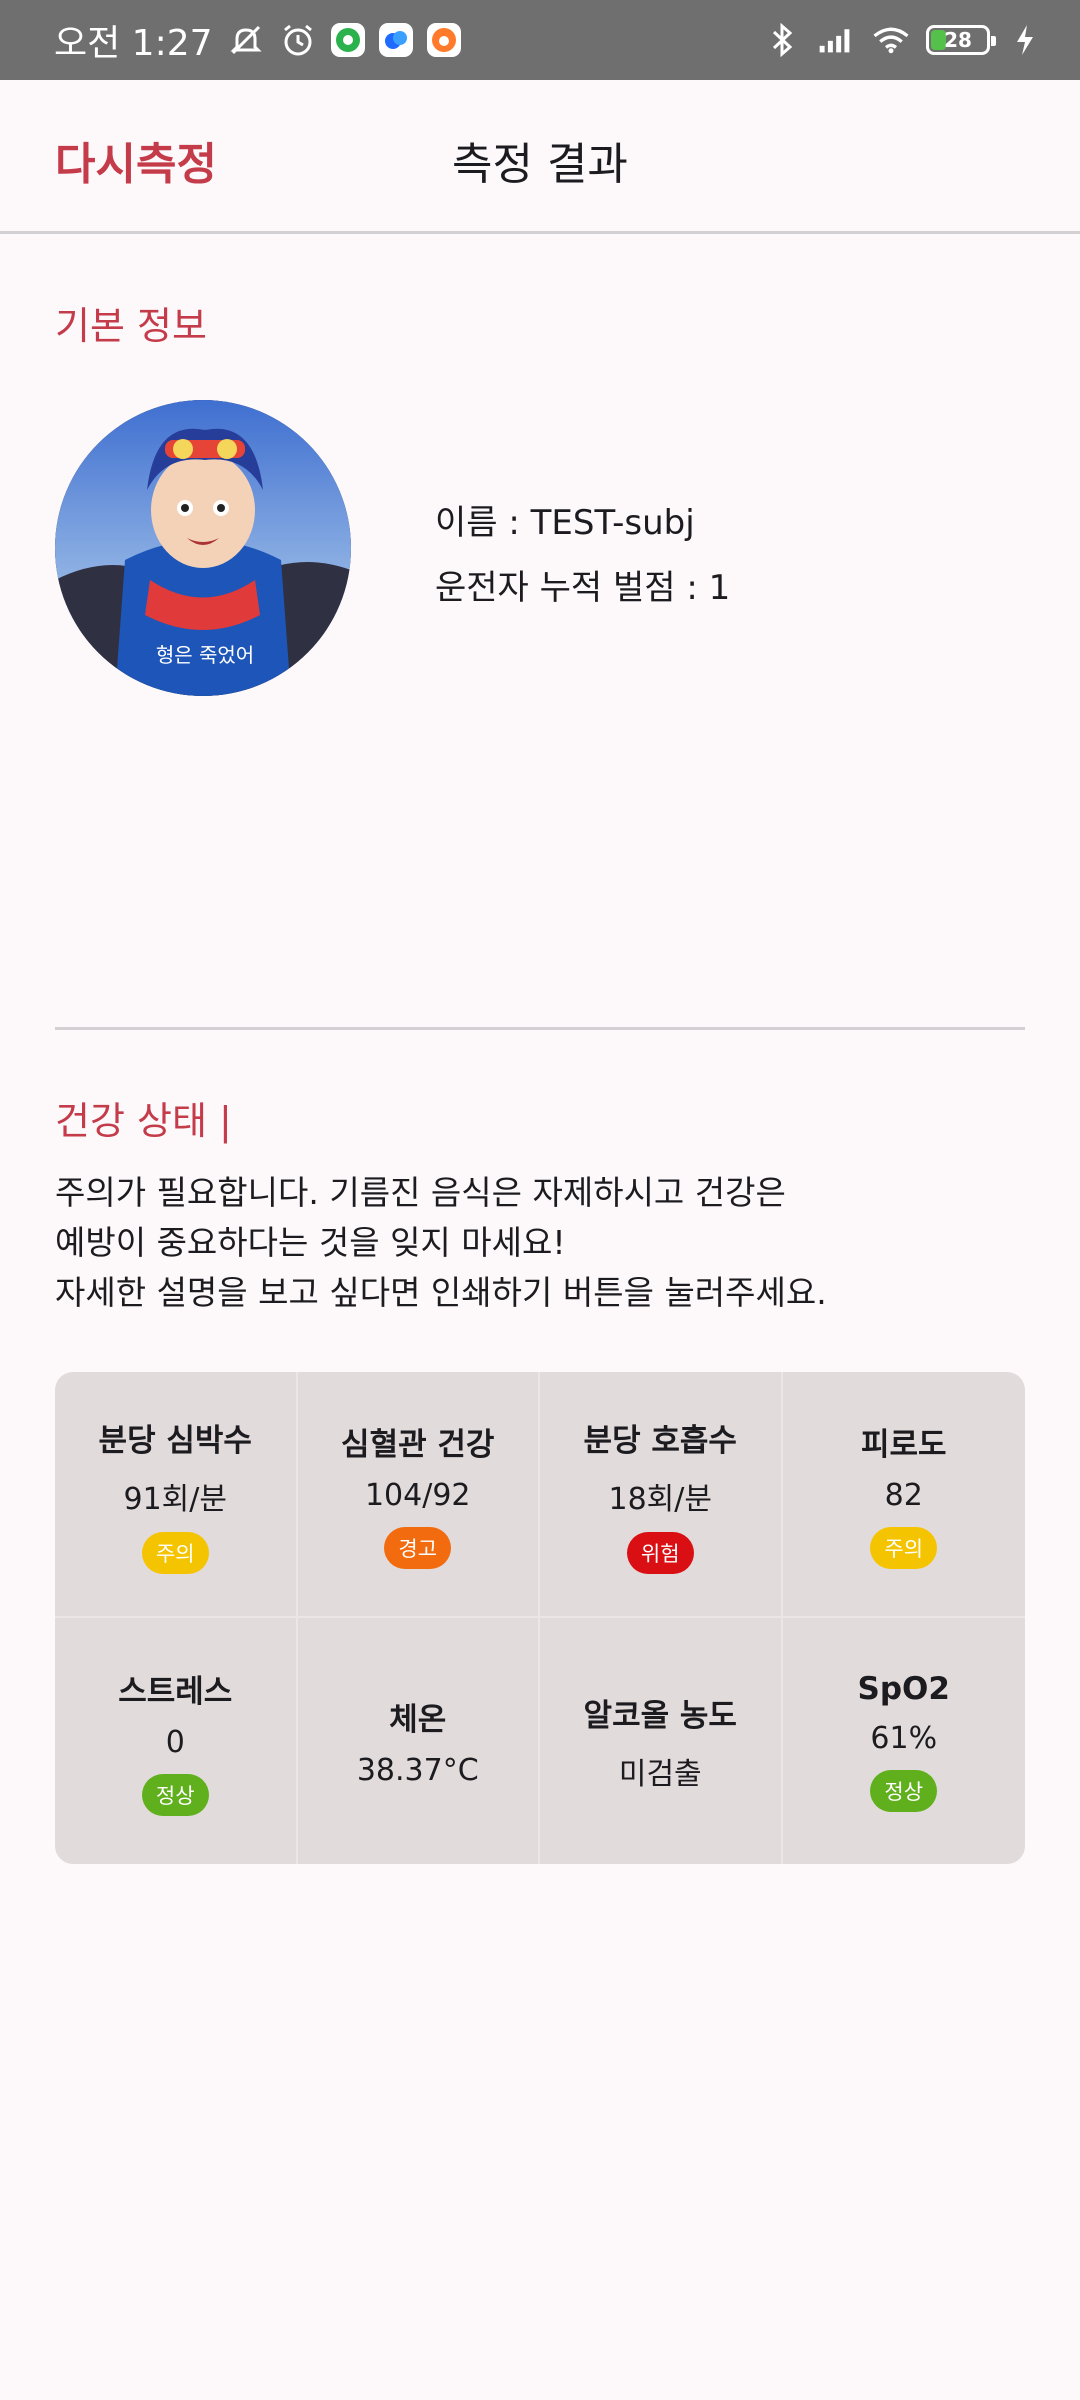  Describe the element at coordinates (958, 40) in the screenshot. I see `battery-level: 28` at that location.